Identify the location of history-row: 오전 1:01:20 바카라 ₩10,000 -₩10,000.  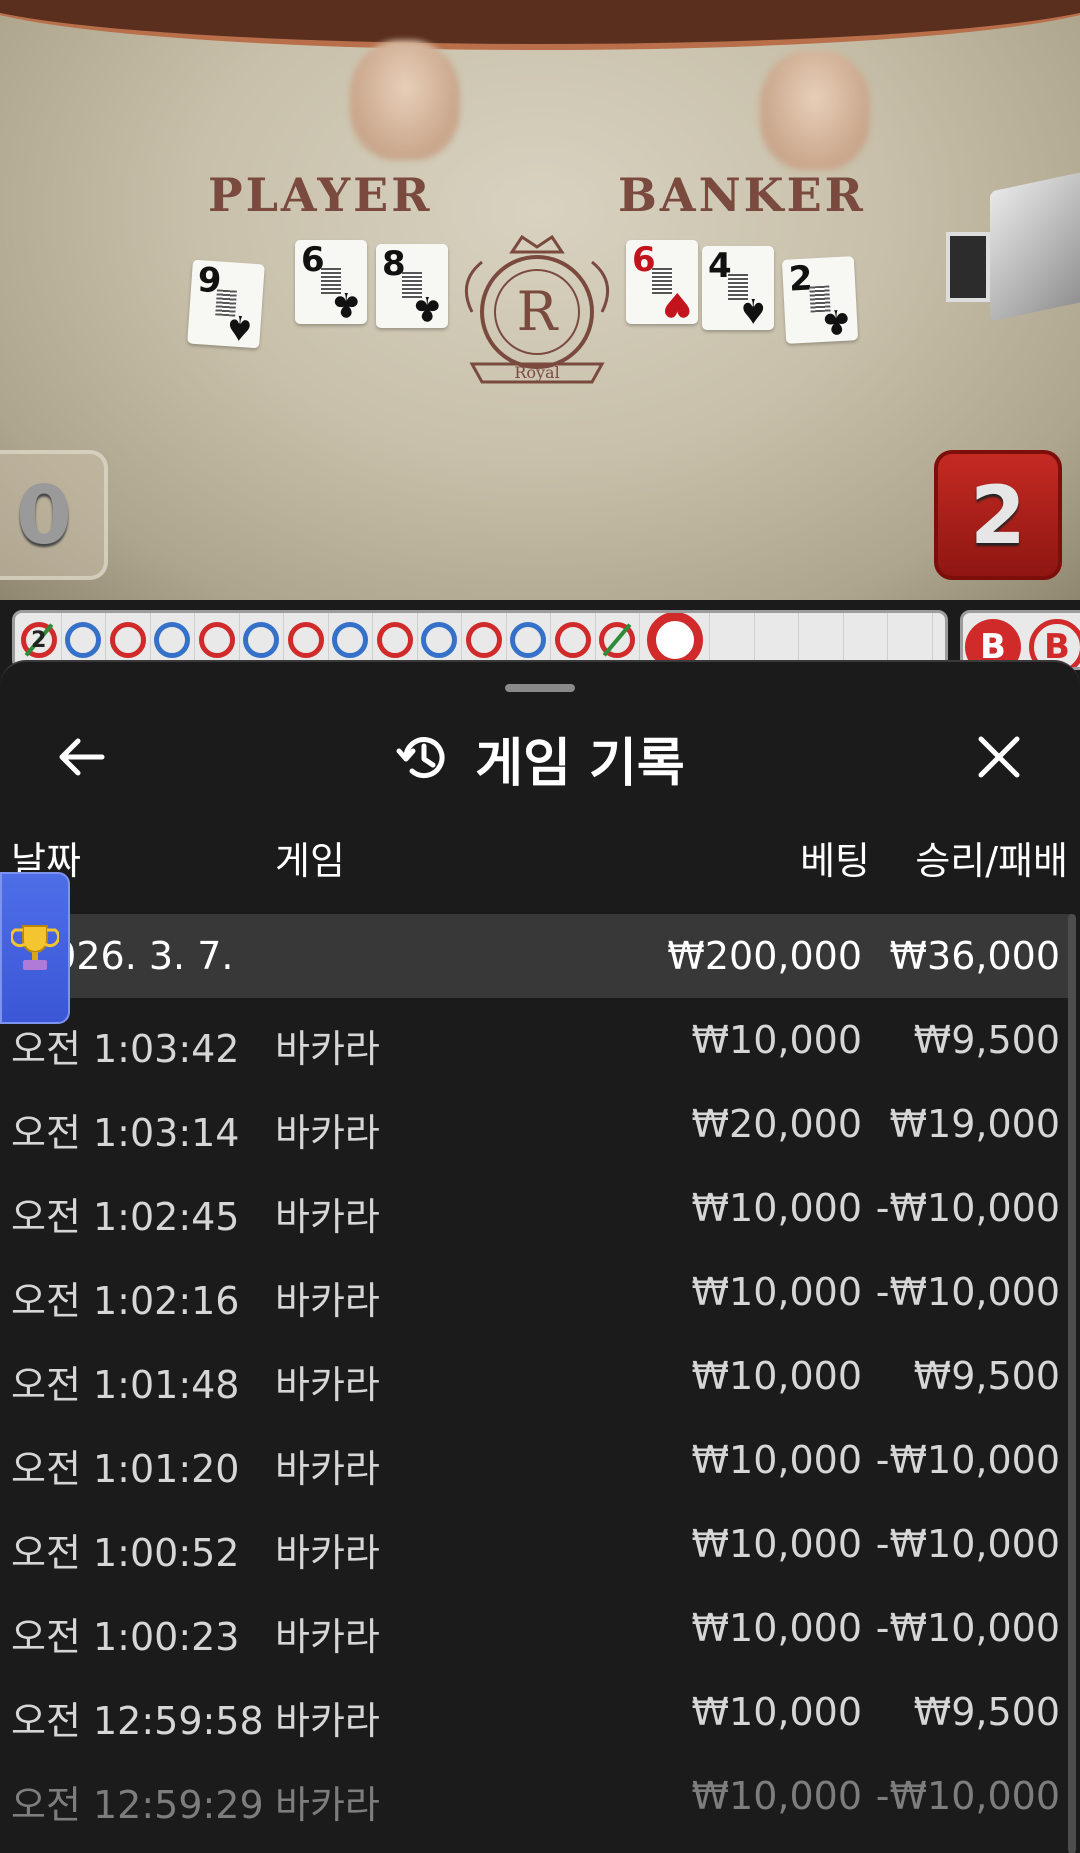
(536, 1460).